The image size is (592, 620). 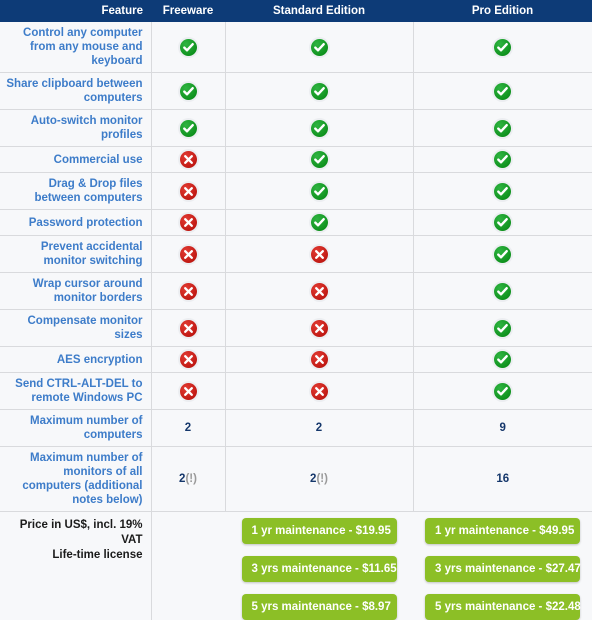 I want to click on table-row: Share clipboard between computers, so click(x=296, y=91).